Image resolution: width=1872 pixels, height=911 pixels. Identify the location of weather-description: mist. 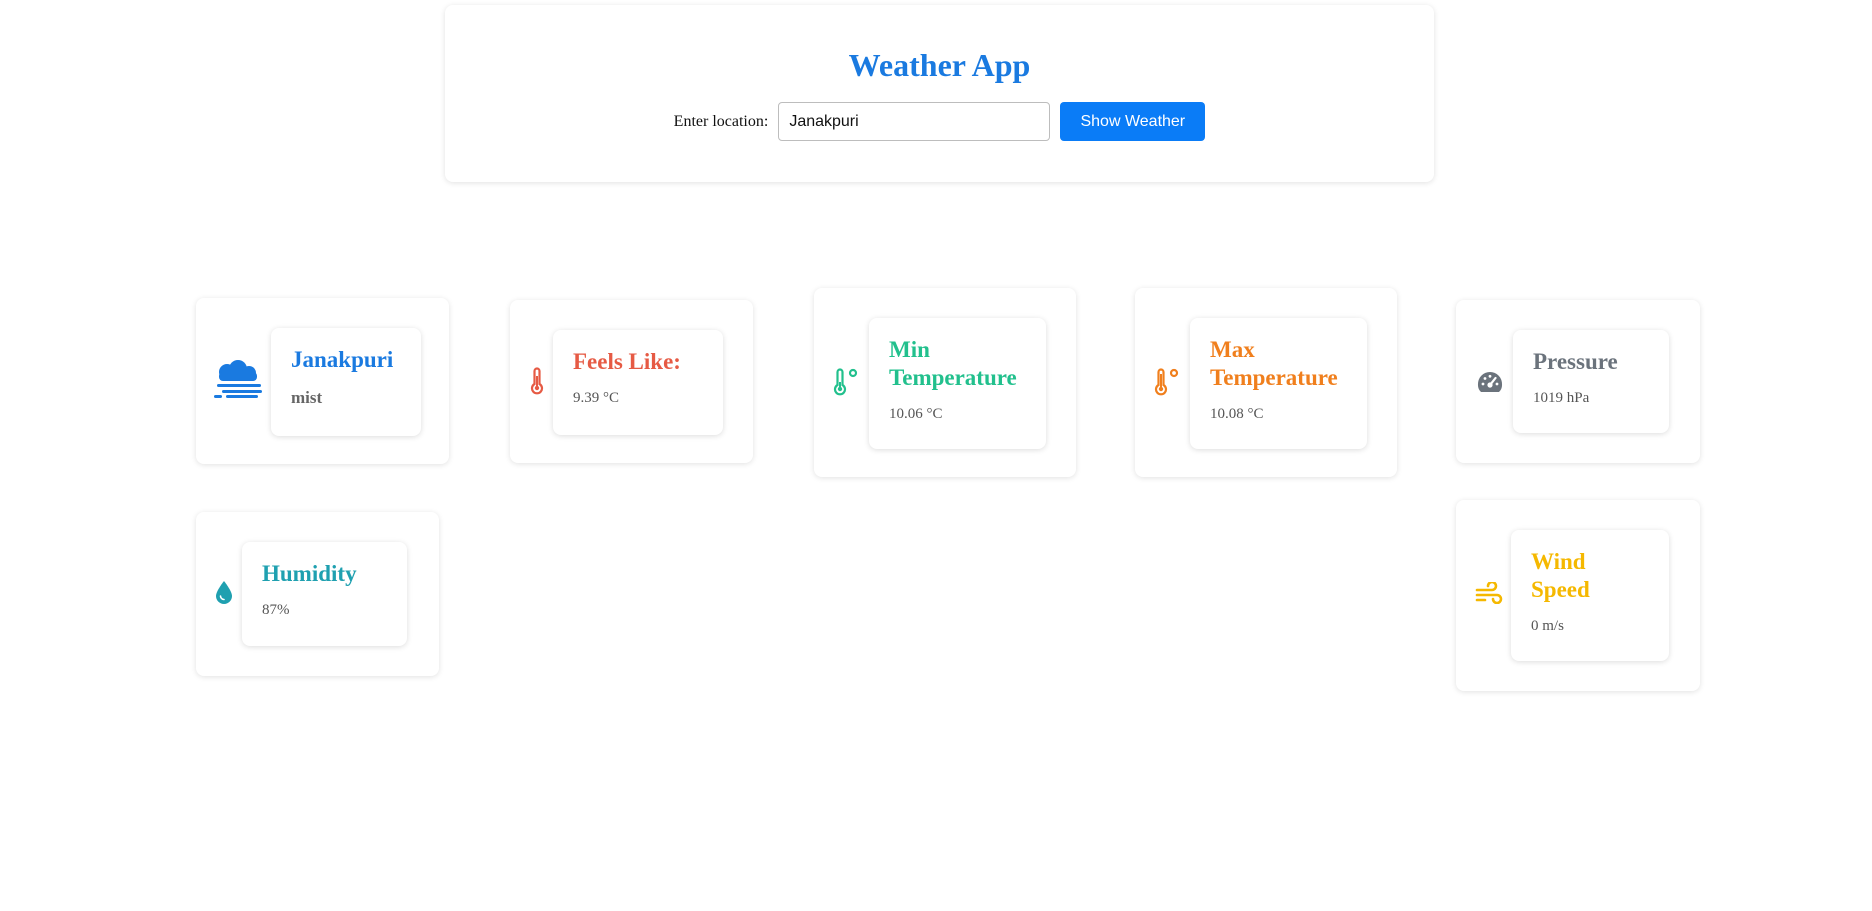
(307, 397).